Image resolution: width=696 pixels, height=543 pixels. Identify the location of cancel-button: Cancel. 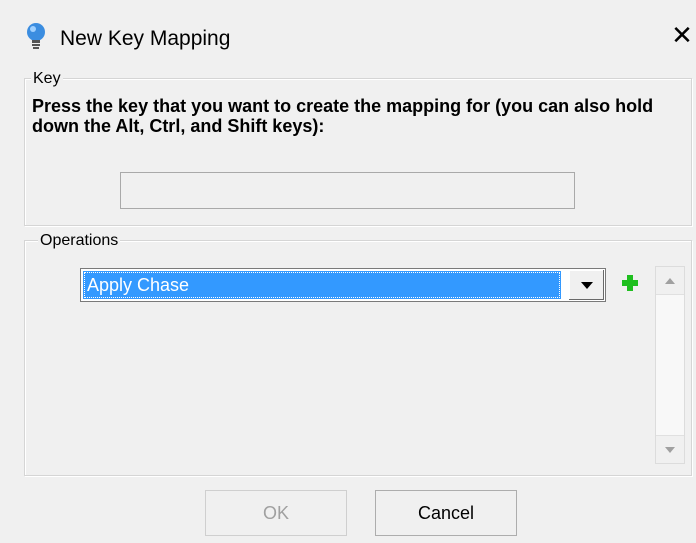
(446, 513).